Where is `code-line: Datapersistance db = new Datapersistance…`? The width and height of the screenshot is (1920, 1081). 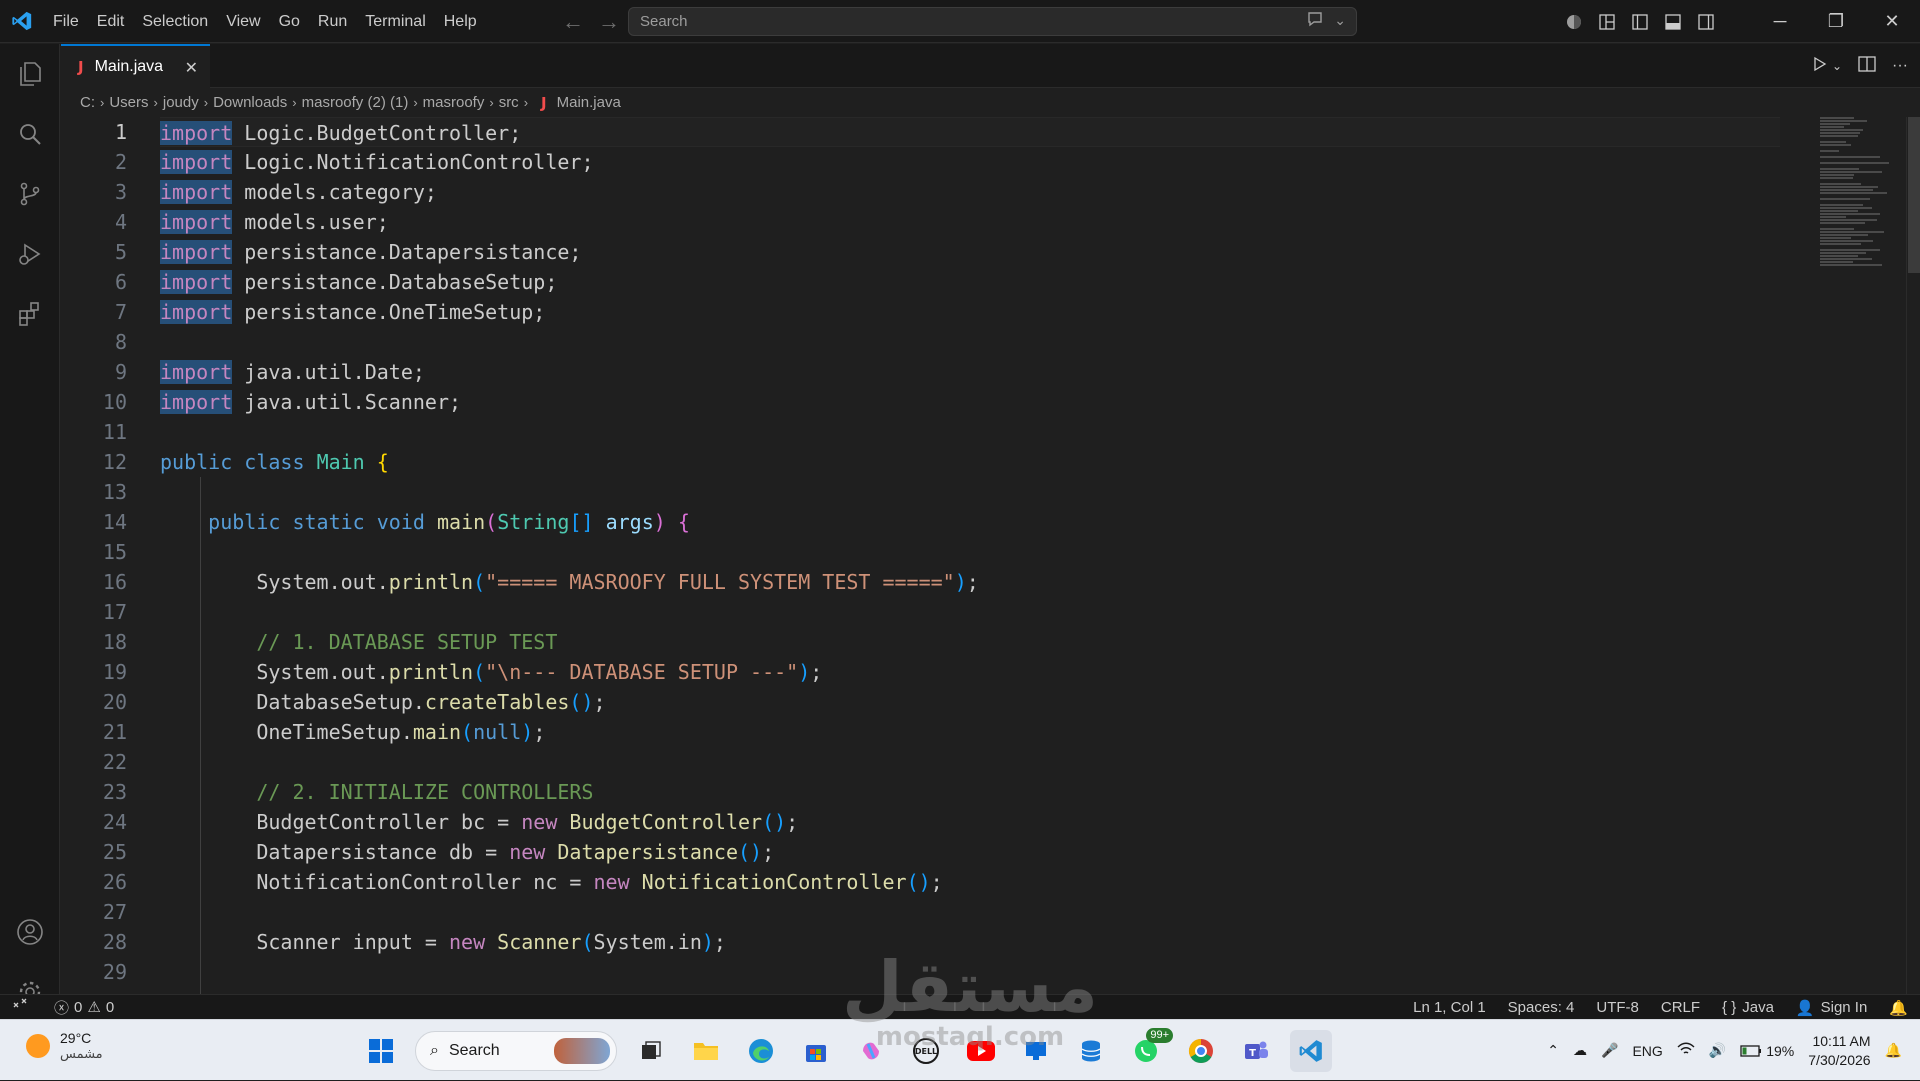 code-line: Datapersistance db = new Datapersistance… is located at coordinates (970, 852).